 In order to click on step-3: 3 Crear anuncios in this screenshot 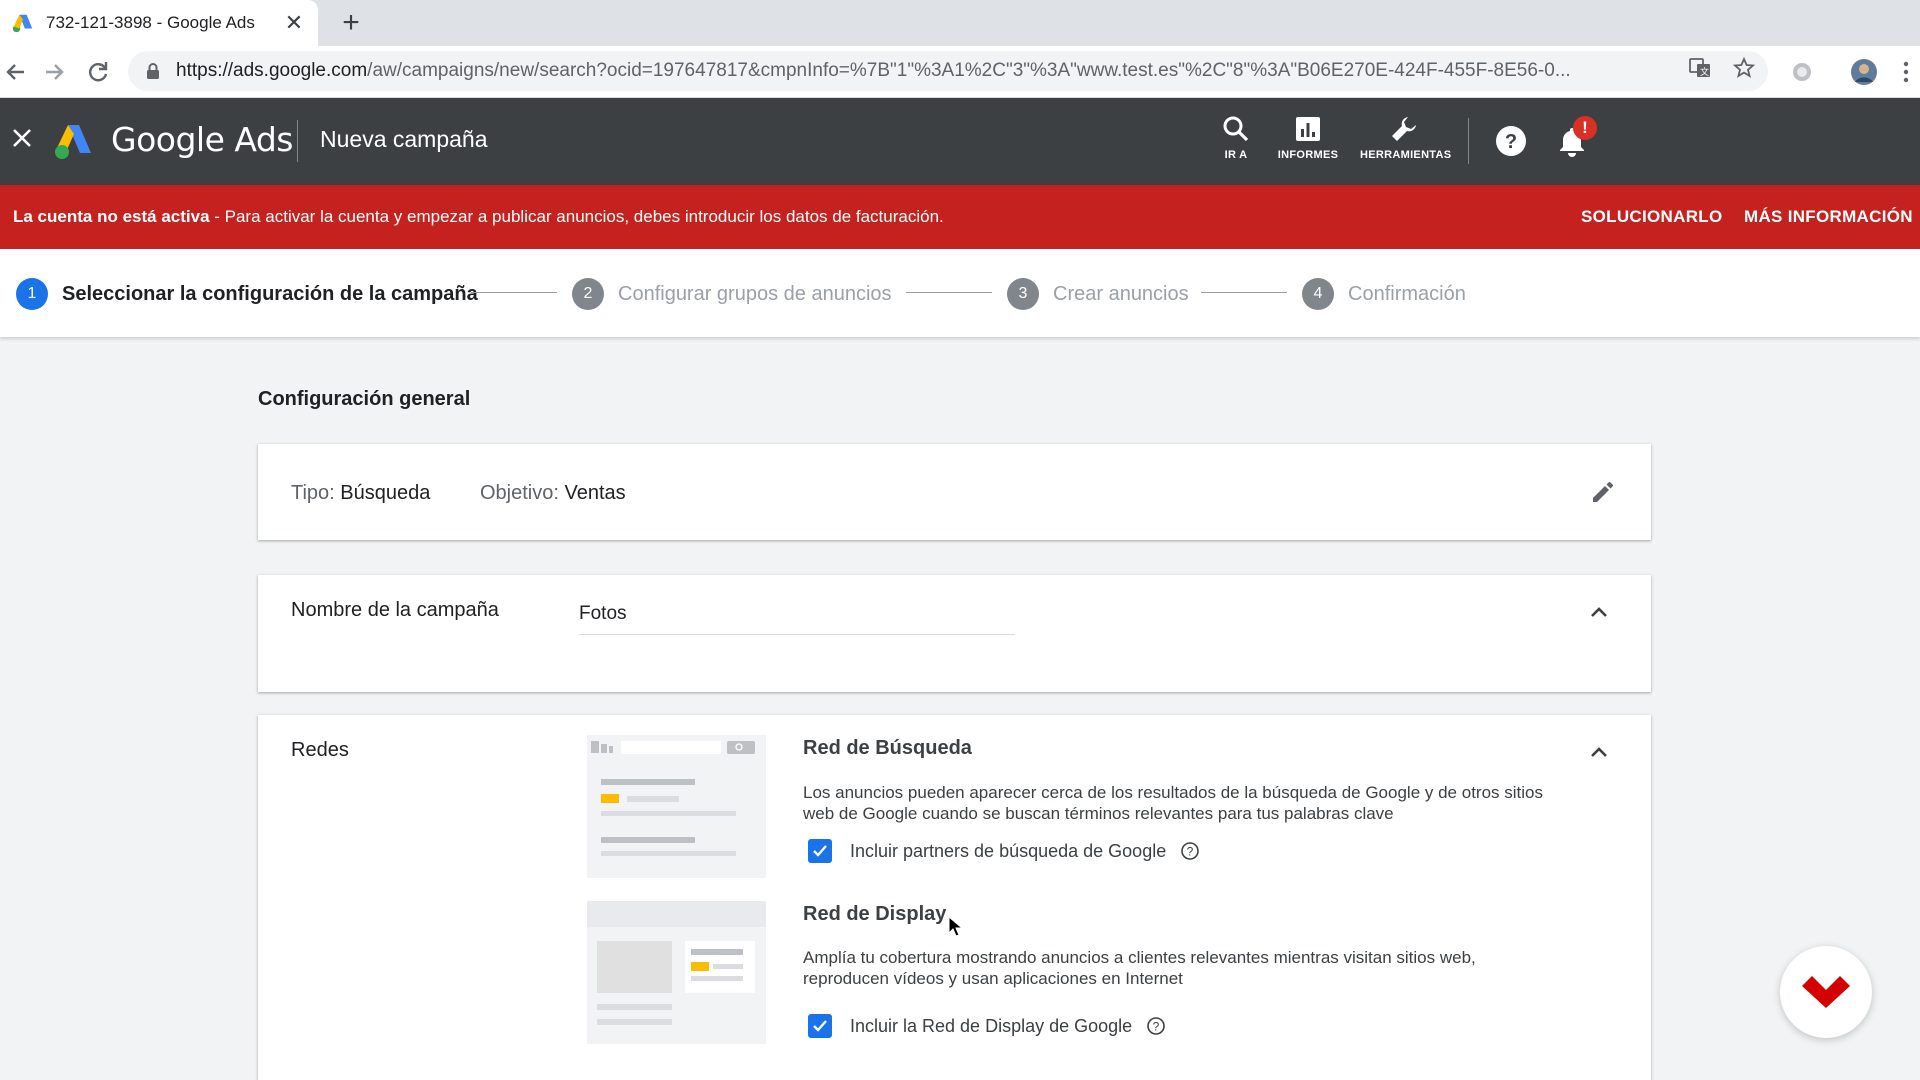, I will do `click(1098, 294)`.